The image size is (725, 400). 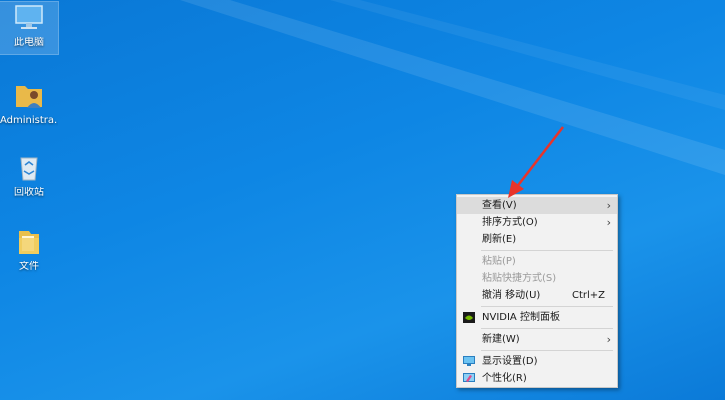 I want to click on menu-item-view: 查看(V) ›, so click(x=537, y=205).